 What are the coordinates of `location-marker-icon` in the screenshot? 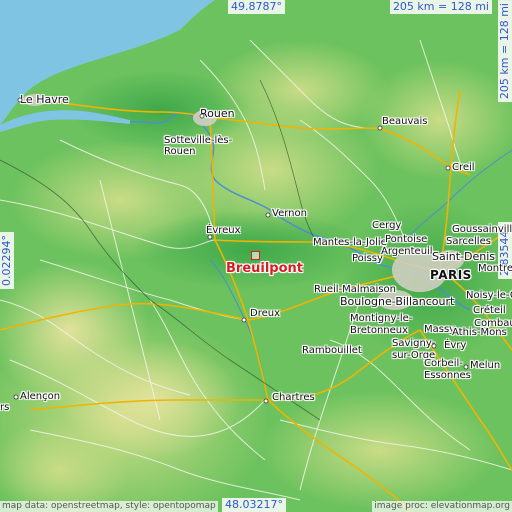 It's located at (255, 255).